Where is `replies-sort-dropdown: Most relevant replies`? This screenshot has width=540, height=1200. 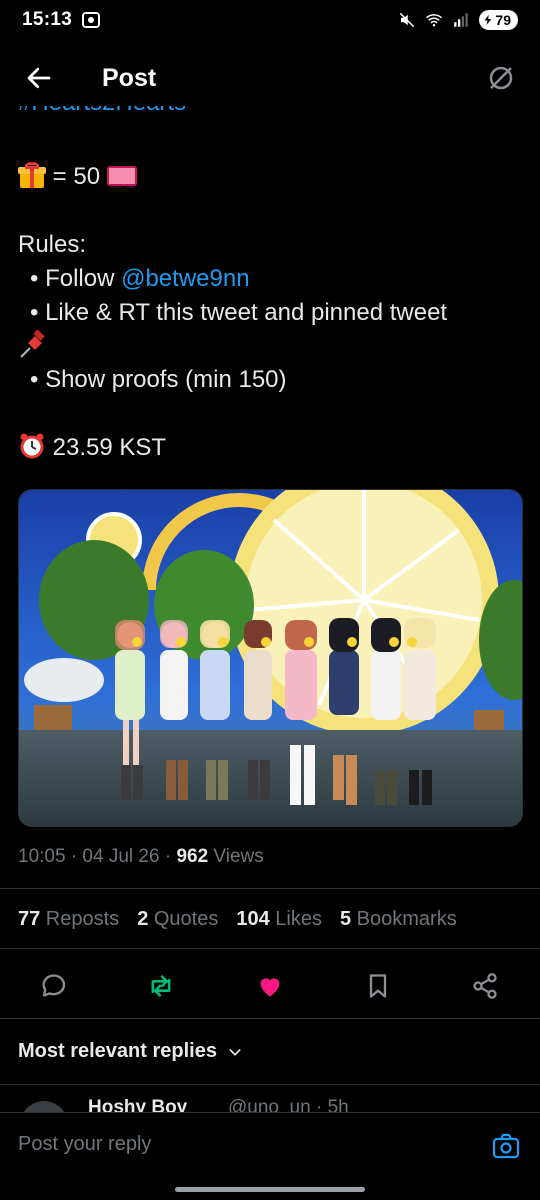
replies-sort-dropdown: Most relevant replies is located at coordinates (130, 1051).